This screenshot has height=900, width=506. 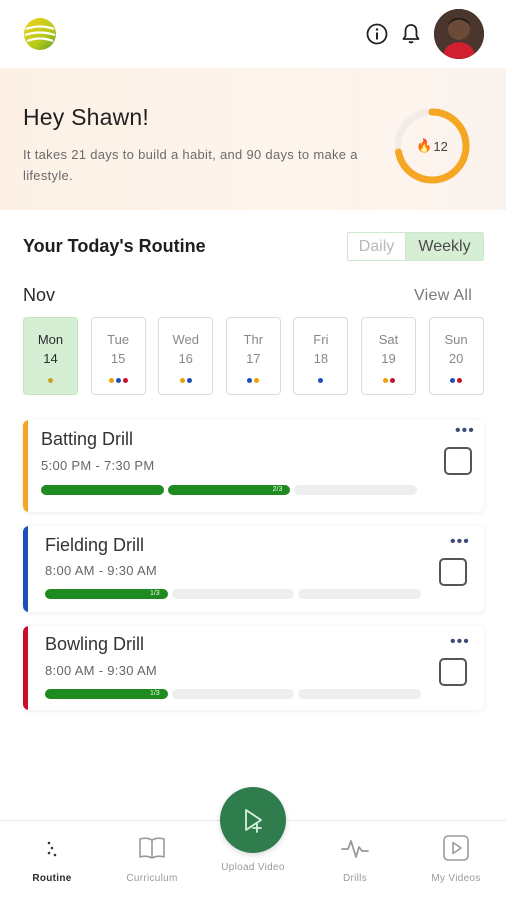 I want to click on info-icon, so click(x=377, y=34).